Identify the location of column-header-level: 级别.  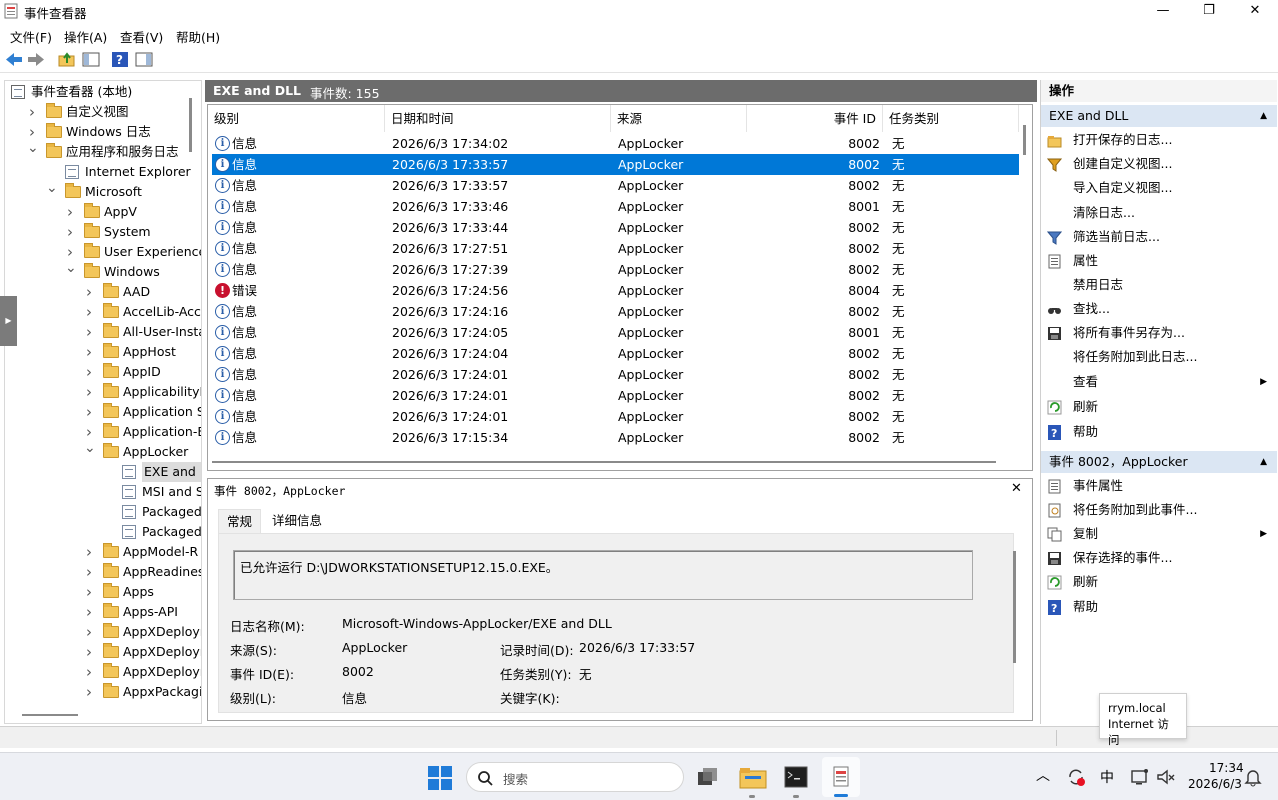
(296, 118).